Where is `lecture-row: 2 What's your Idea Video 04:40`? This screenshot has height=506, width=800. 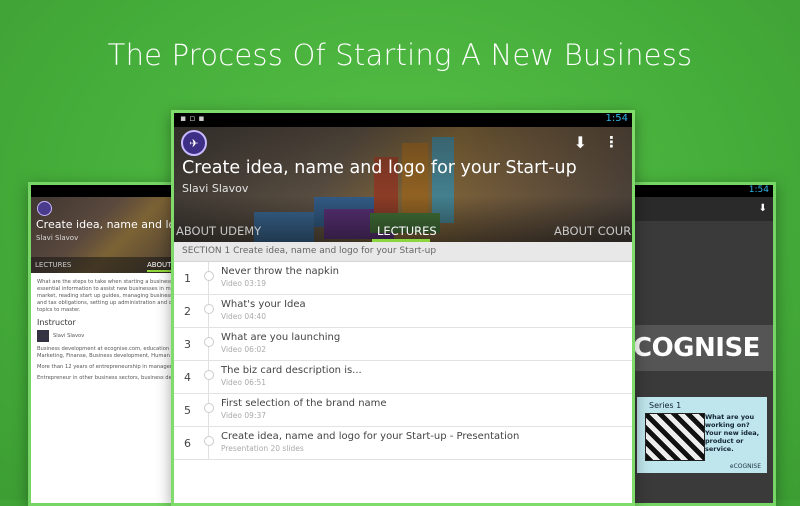 lecture-row: 2 What's your Idea Video 04:40 is located at coordinates (403, 311).